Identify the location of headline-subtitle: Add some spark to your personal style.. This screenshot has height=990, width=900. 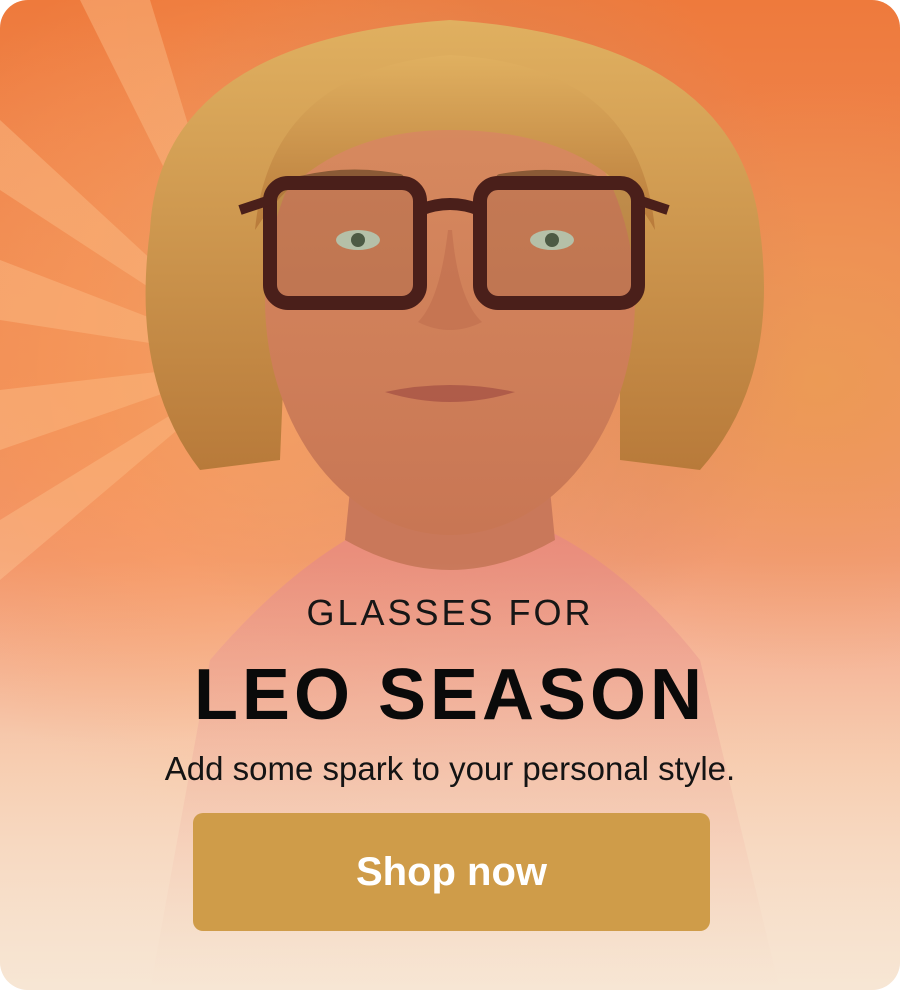
(450, 768).